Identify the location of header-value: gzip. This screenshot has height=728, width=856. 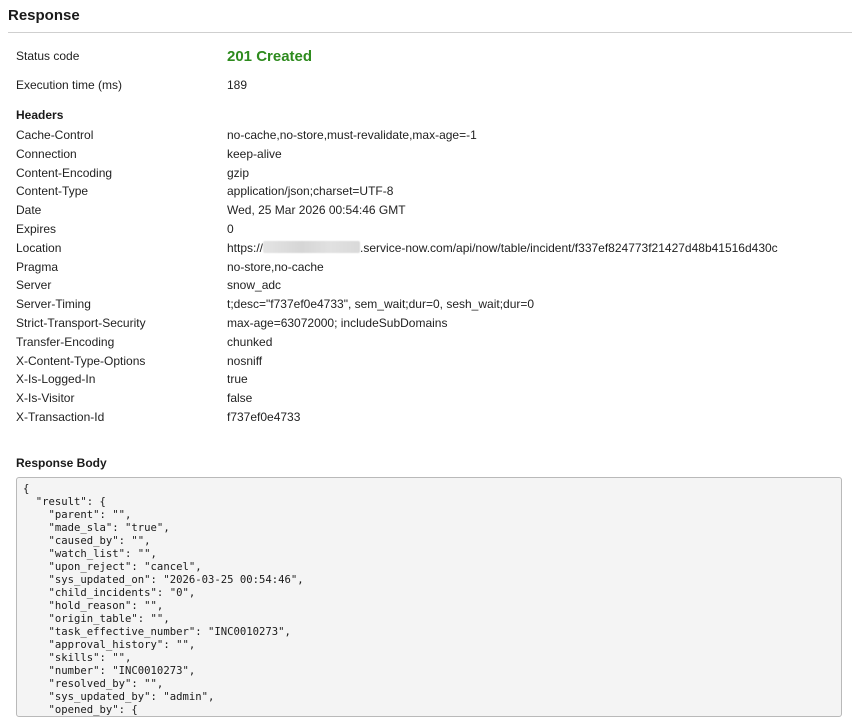
(238, 173).